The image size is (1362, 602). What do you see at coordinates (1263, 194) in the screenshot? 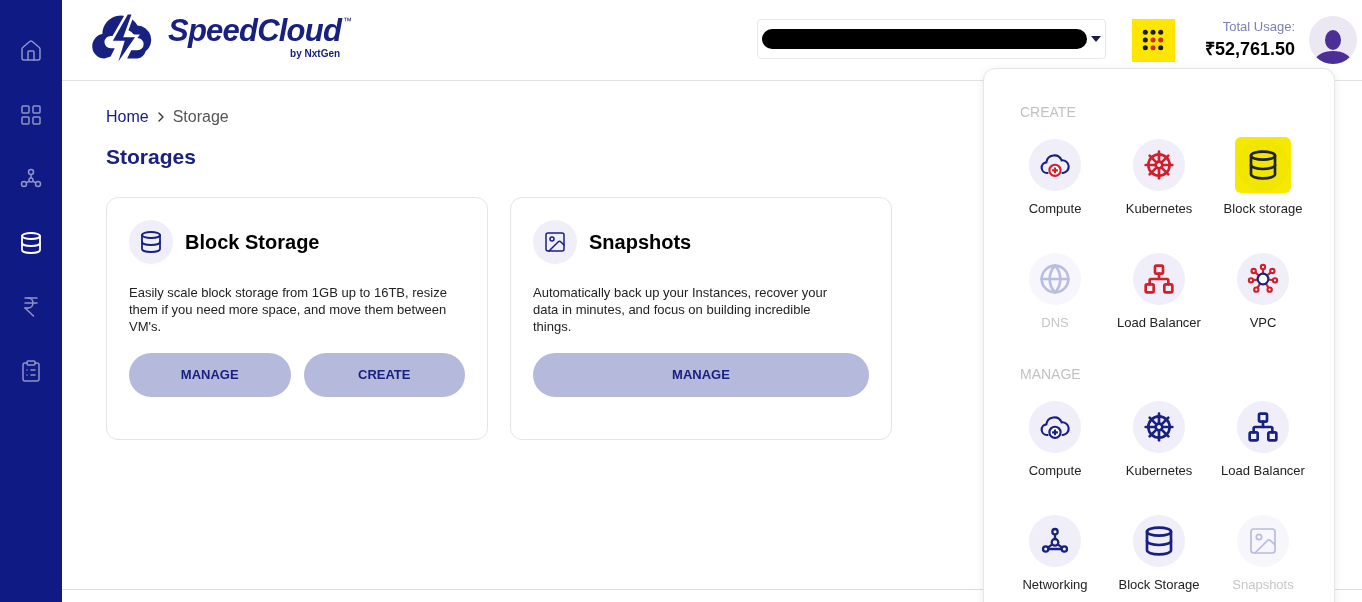
I see `menu-item: Block storage` at bounding box center [1263, 194].